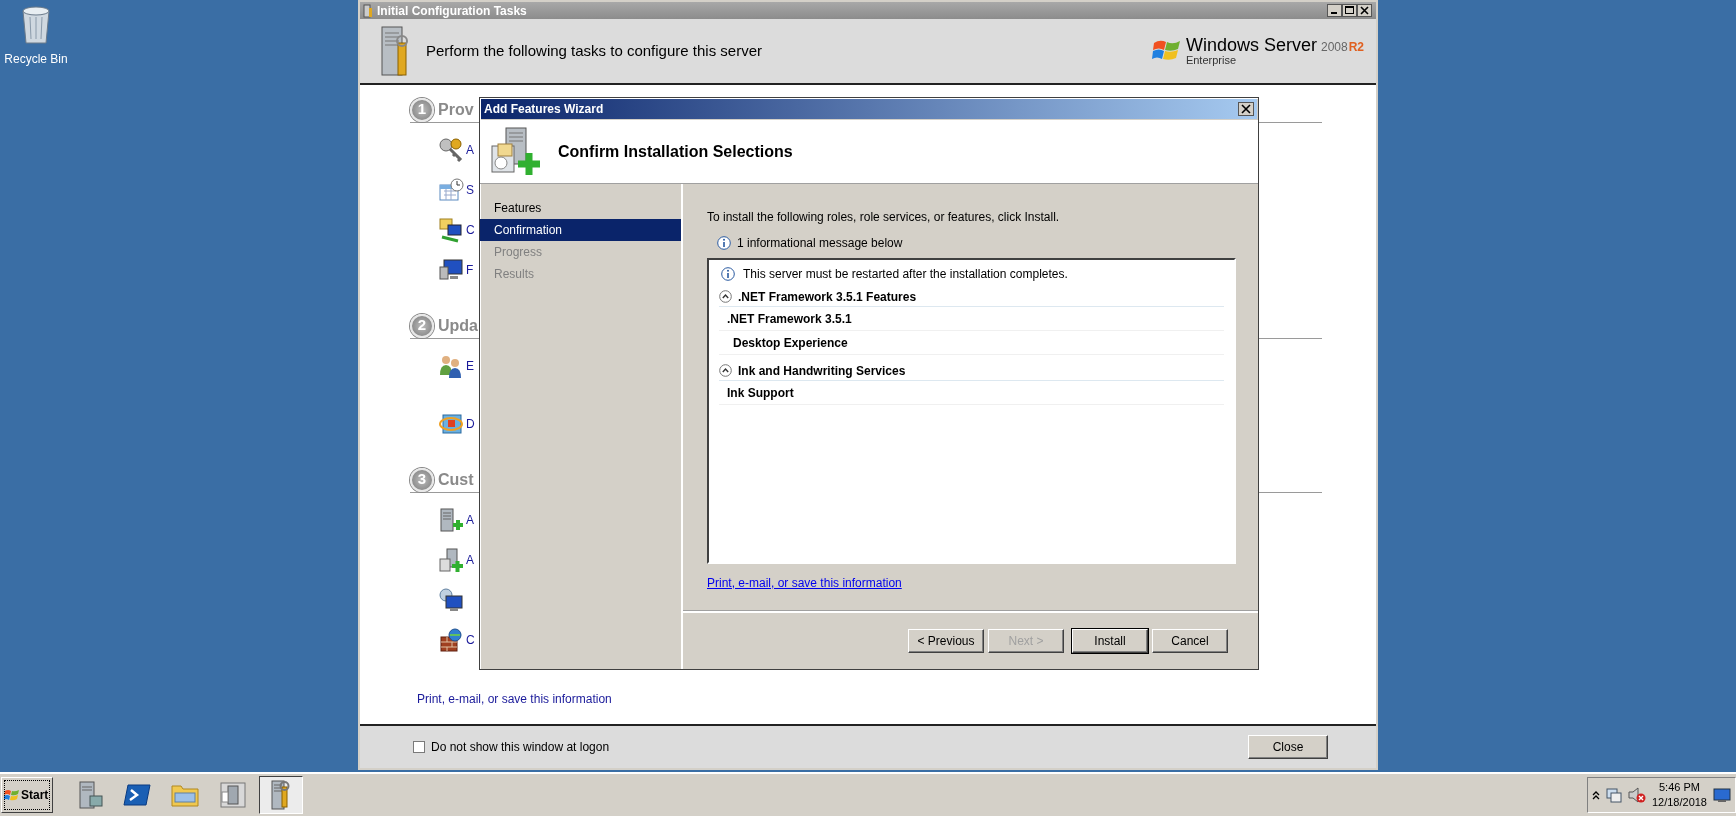  Describe the element at coordinates (971, 343) in the screenshot. I see `feature-item: Desktop Experience` at that location.